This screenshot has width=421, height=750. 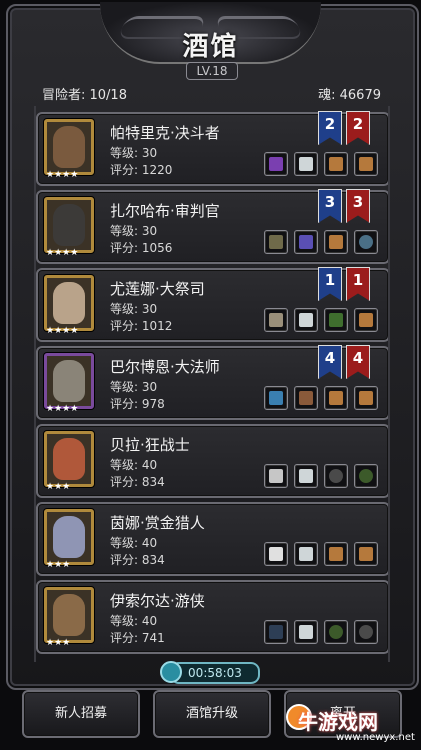 What do you see at coordinates (165, 133) in the screenshot?
I see `hero-name: 帕特里克·决斗者` at bounding box center [165, 133].